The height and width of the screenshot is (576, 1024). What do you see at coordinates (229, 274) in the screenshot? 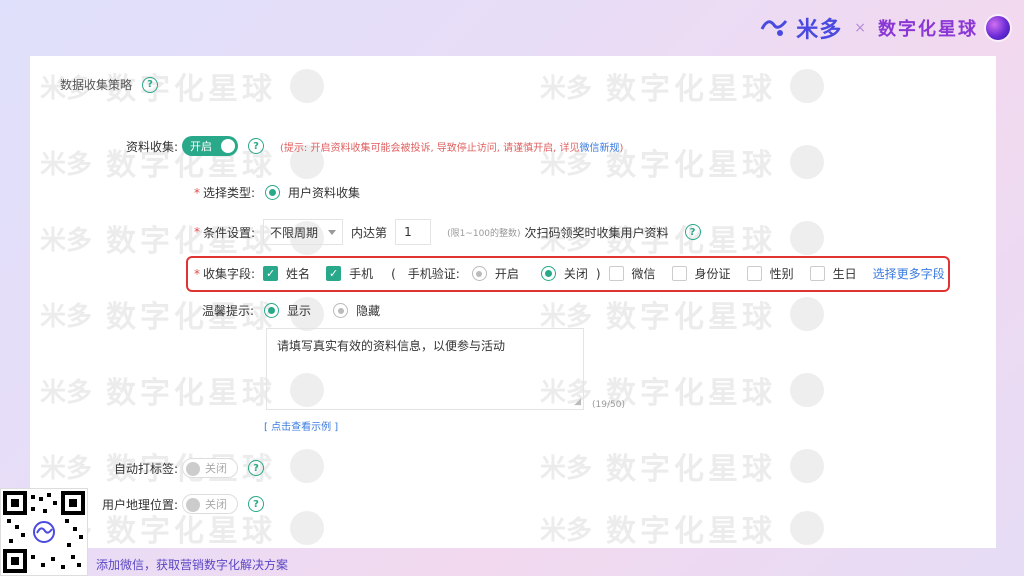
I see `fields-label: 收集字段:` at bounding box center [229, 274].